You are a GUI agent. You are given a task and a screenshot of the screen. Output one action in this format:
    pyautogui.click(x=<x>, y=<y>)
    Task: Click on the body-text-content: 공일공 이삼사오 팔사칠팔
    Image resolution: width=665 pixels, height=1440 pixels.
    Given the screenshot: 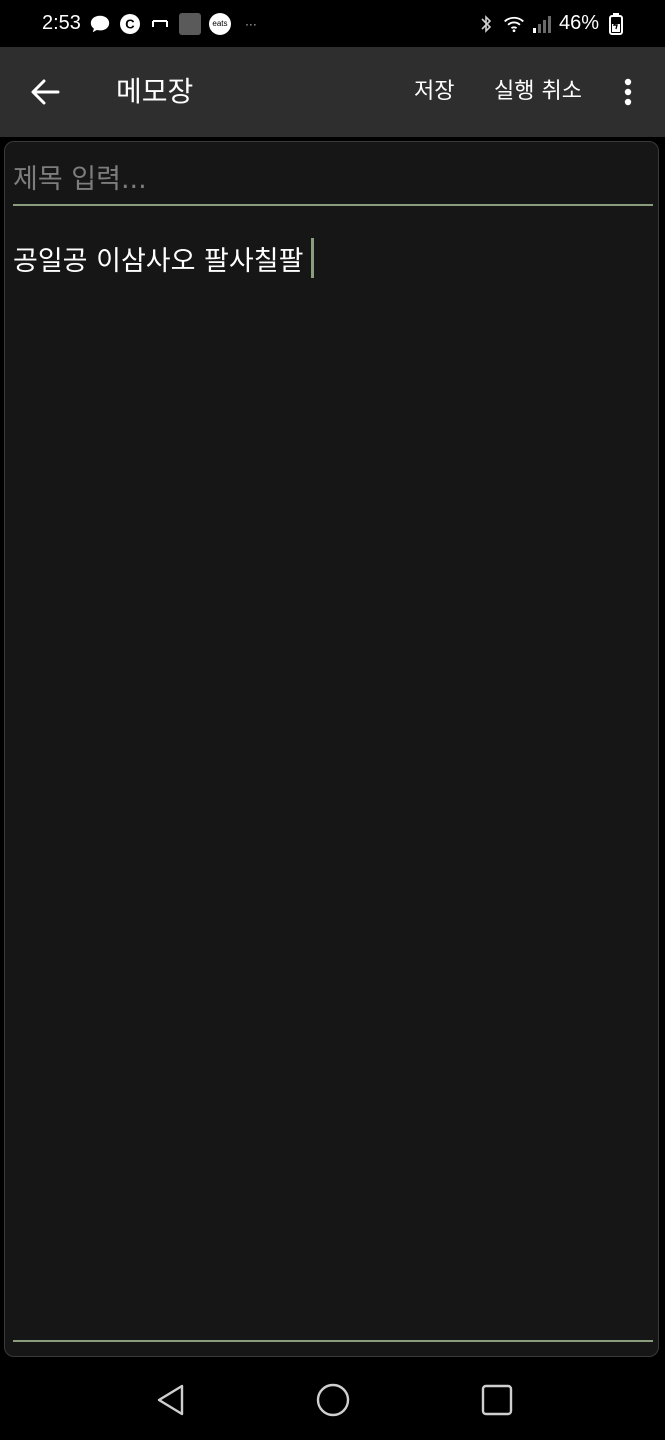 What is the action you would take?
    pyautogui.click(x=164, y=258)
    